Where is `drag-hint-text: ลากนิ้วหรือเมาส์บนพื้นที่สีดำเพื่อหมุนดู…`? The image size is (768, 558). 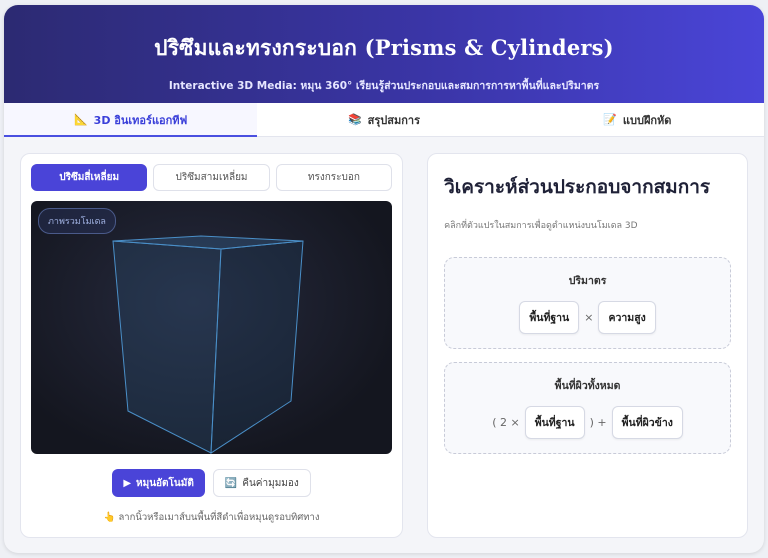
drag-hint-text: ลากนิ้วหรือเมาส์บนพื้นที่สีดำเพื่อหมุนดู… is located at coordinates (219, 517).